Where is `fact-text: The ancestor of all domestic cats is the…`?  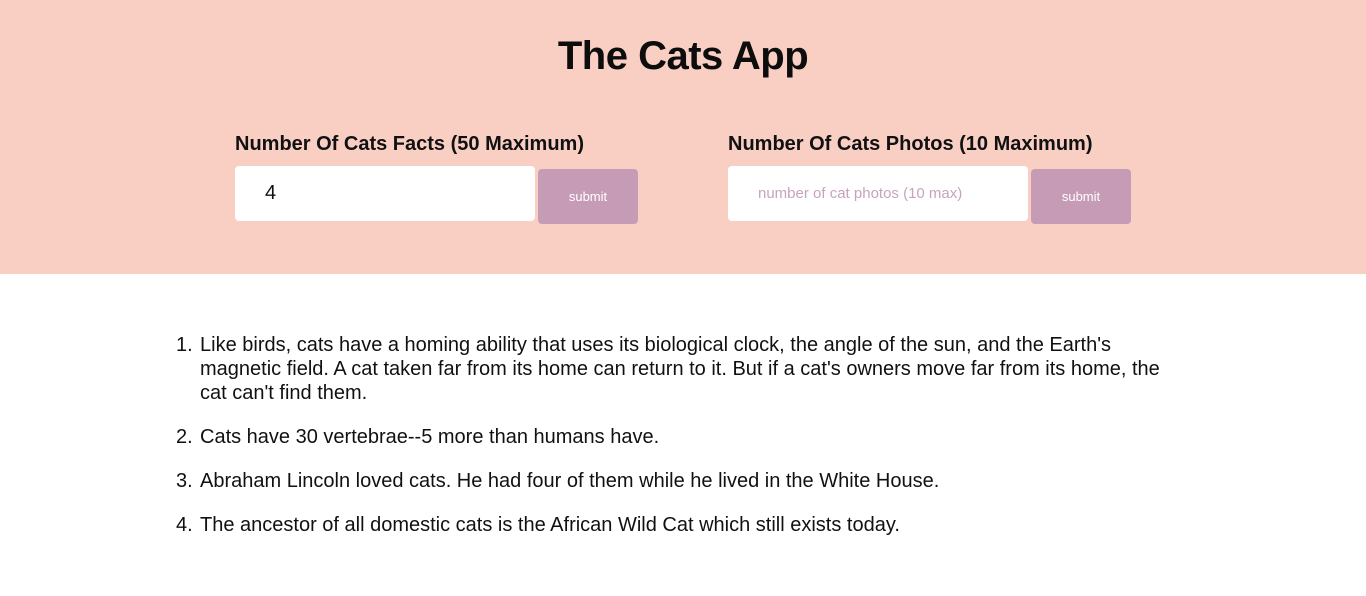 fact-text: The ancestor of all domestic cats is the… is located at coordinates (550, 525).